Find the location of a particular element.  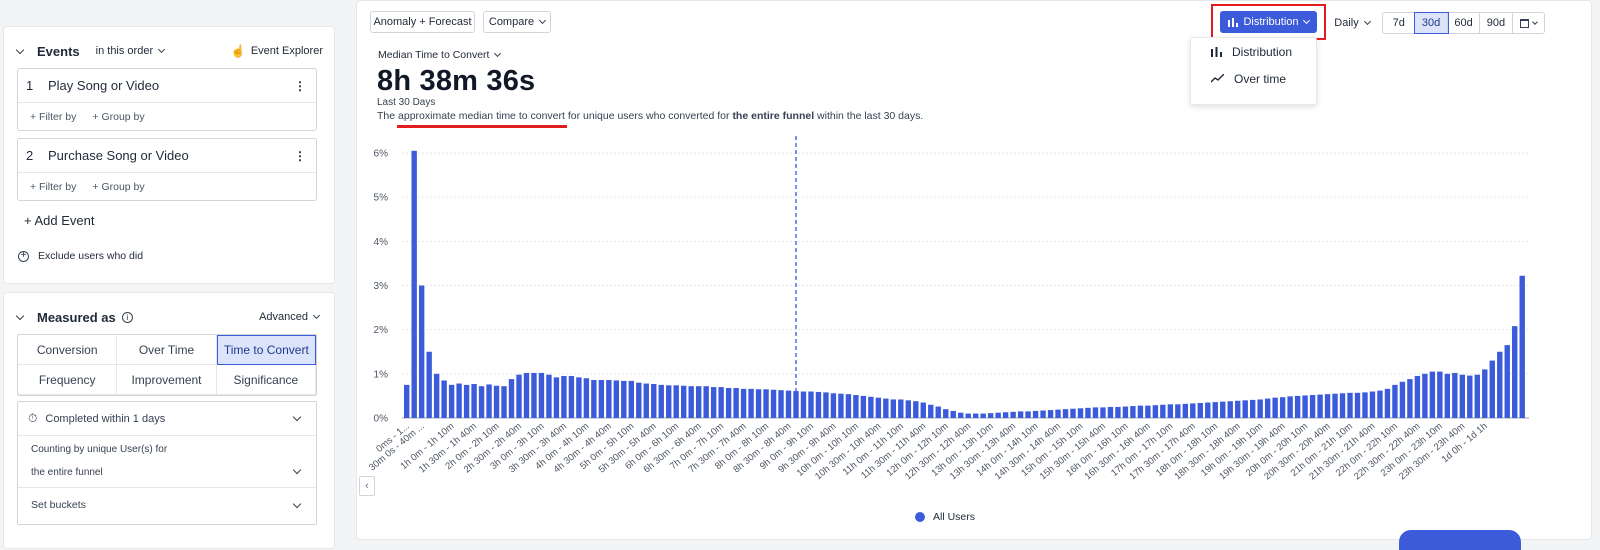

x-tick-label: 6h 0m - 6h 10m is located at coordinates (652, 446).